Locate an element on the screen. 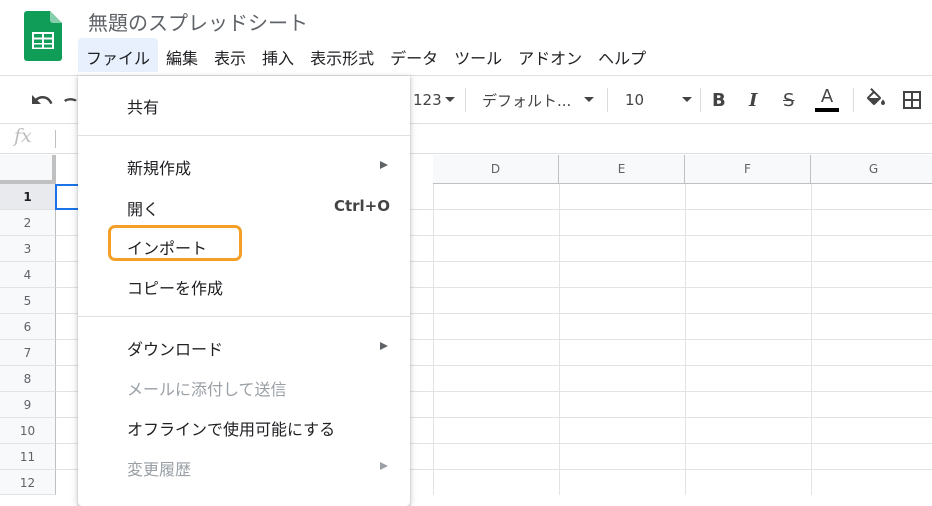 This screenshot has height=506, width=932. row-header: 9 is located at coordinates (28, 405).